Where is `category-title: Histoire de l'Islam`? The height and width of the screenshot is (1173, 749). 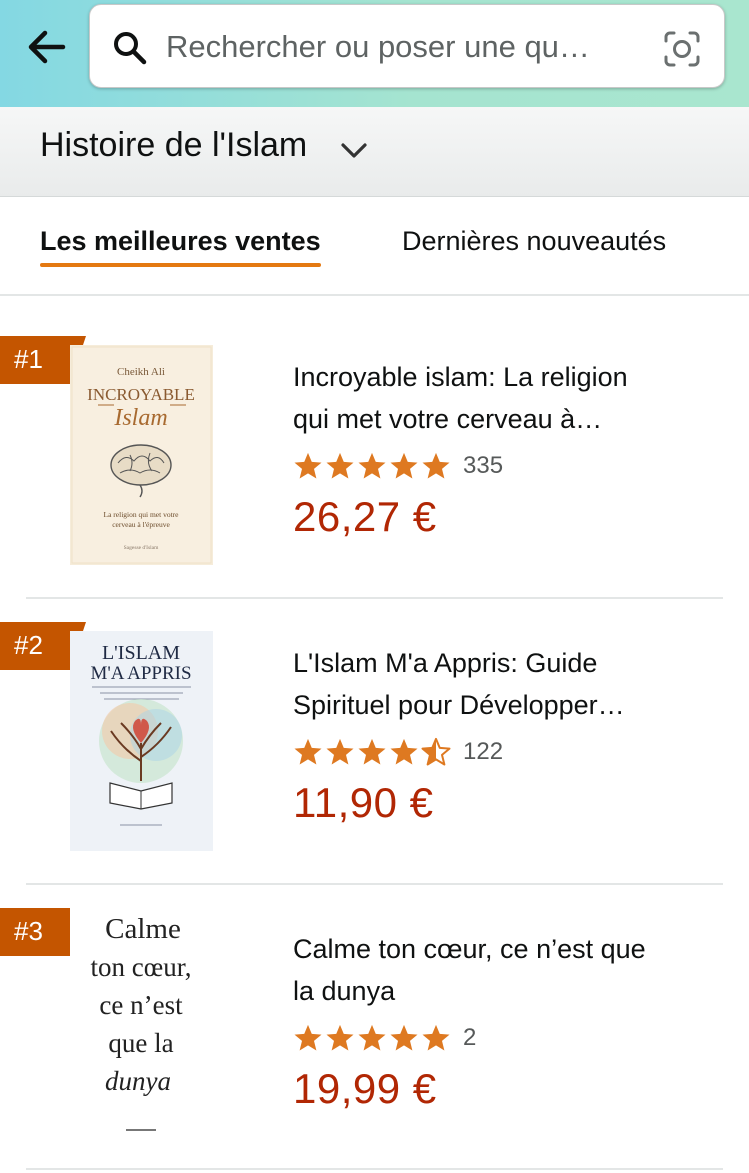 category-title: Histoire de l'Islam is located at coordinates (174, 145).